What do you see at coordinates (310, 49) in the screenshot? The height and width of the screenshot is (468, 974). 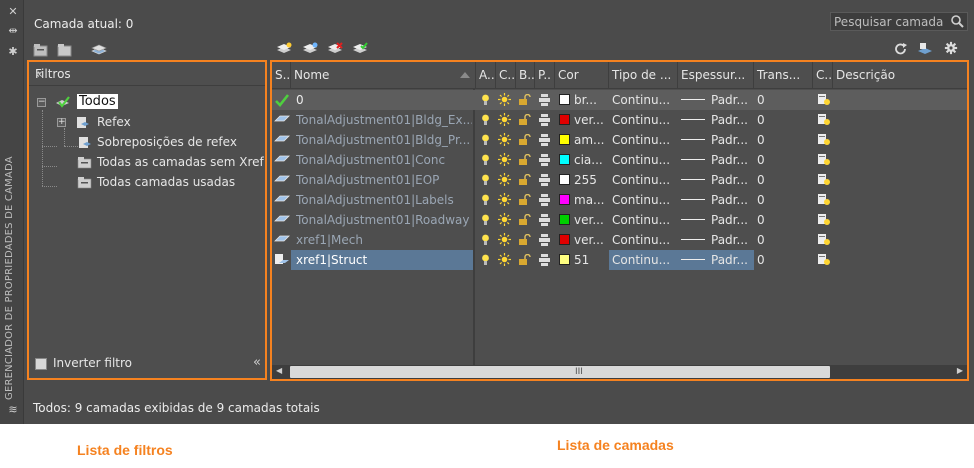 I see `new-layer-vp-frozen-icon` at bounding box center [310, 49].